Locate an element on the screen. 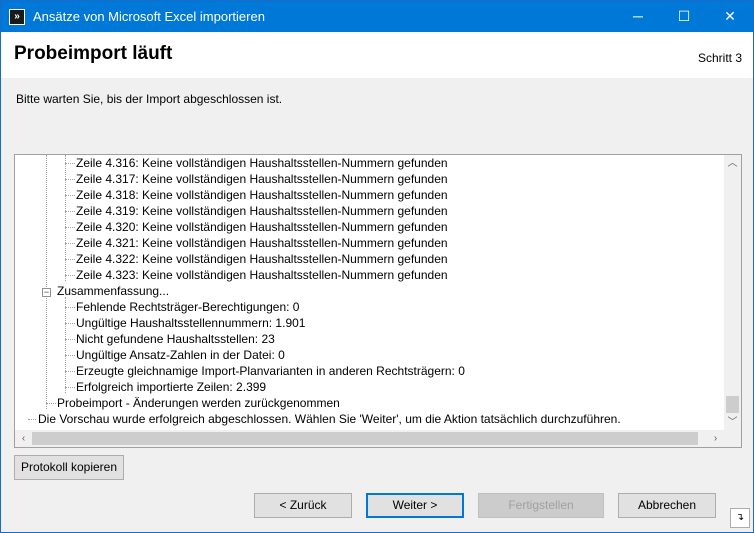 The width and height of the screenshot is (754, 533). minimize-button: ─ is located at coordinates (638, 16).